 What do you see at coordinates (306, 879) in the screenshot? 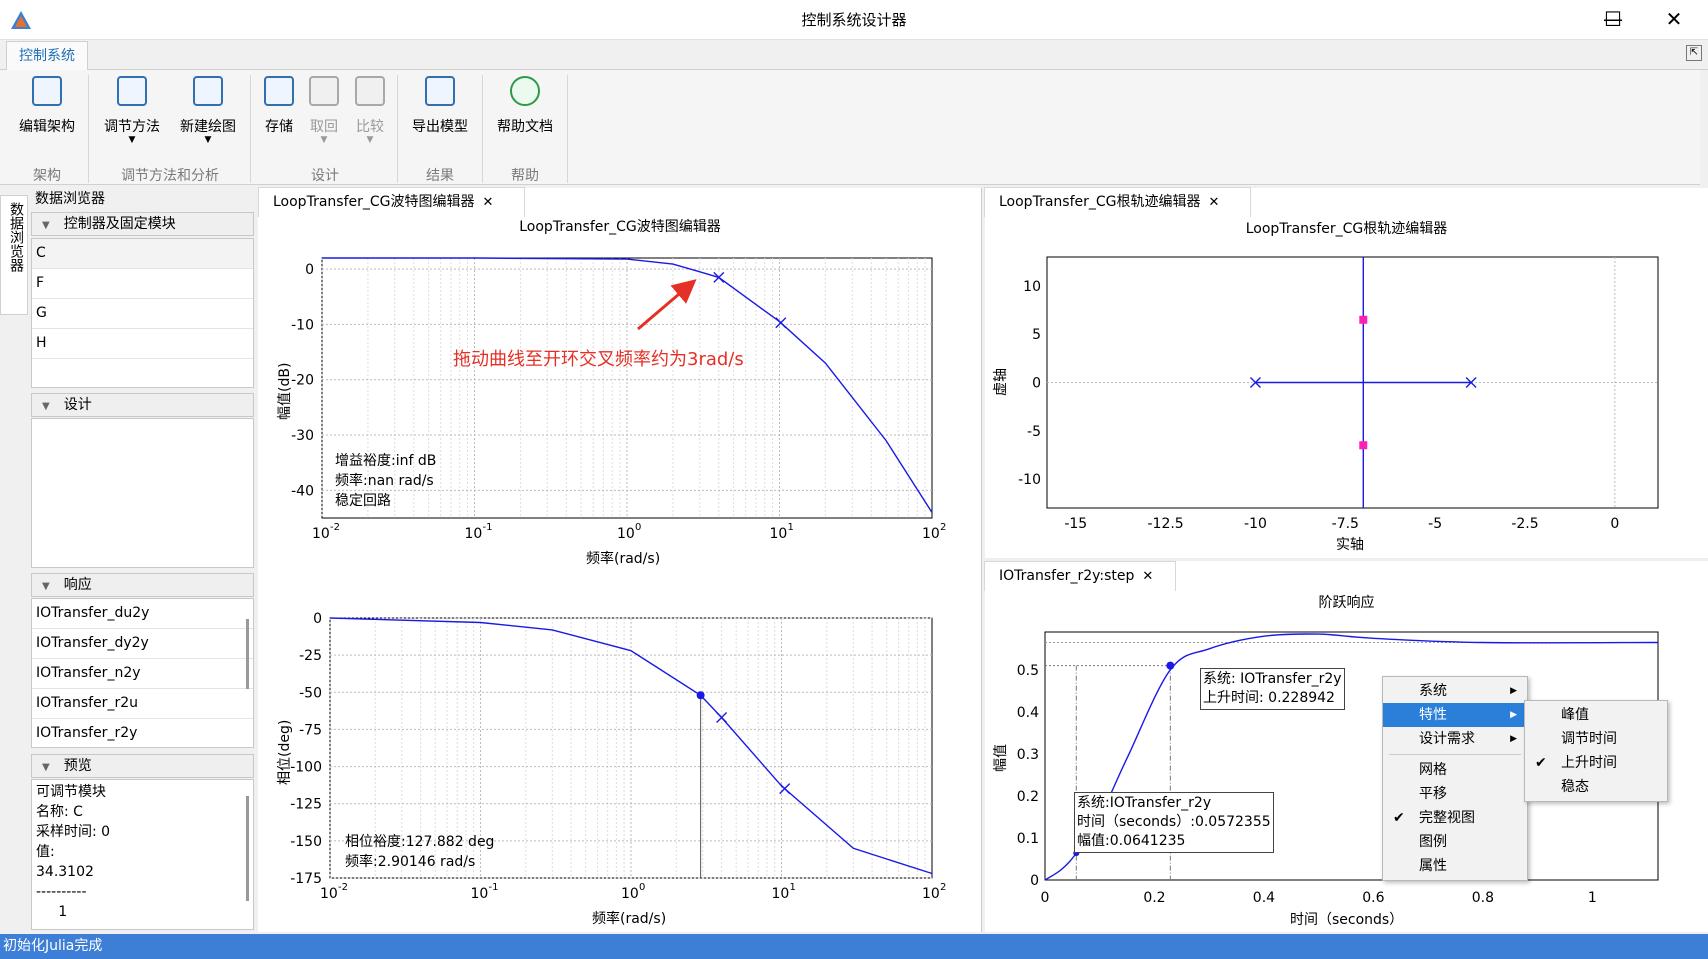
I see `y-tick-label: -175` at bounding box center [306, 879].